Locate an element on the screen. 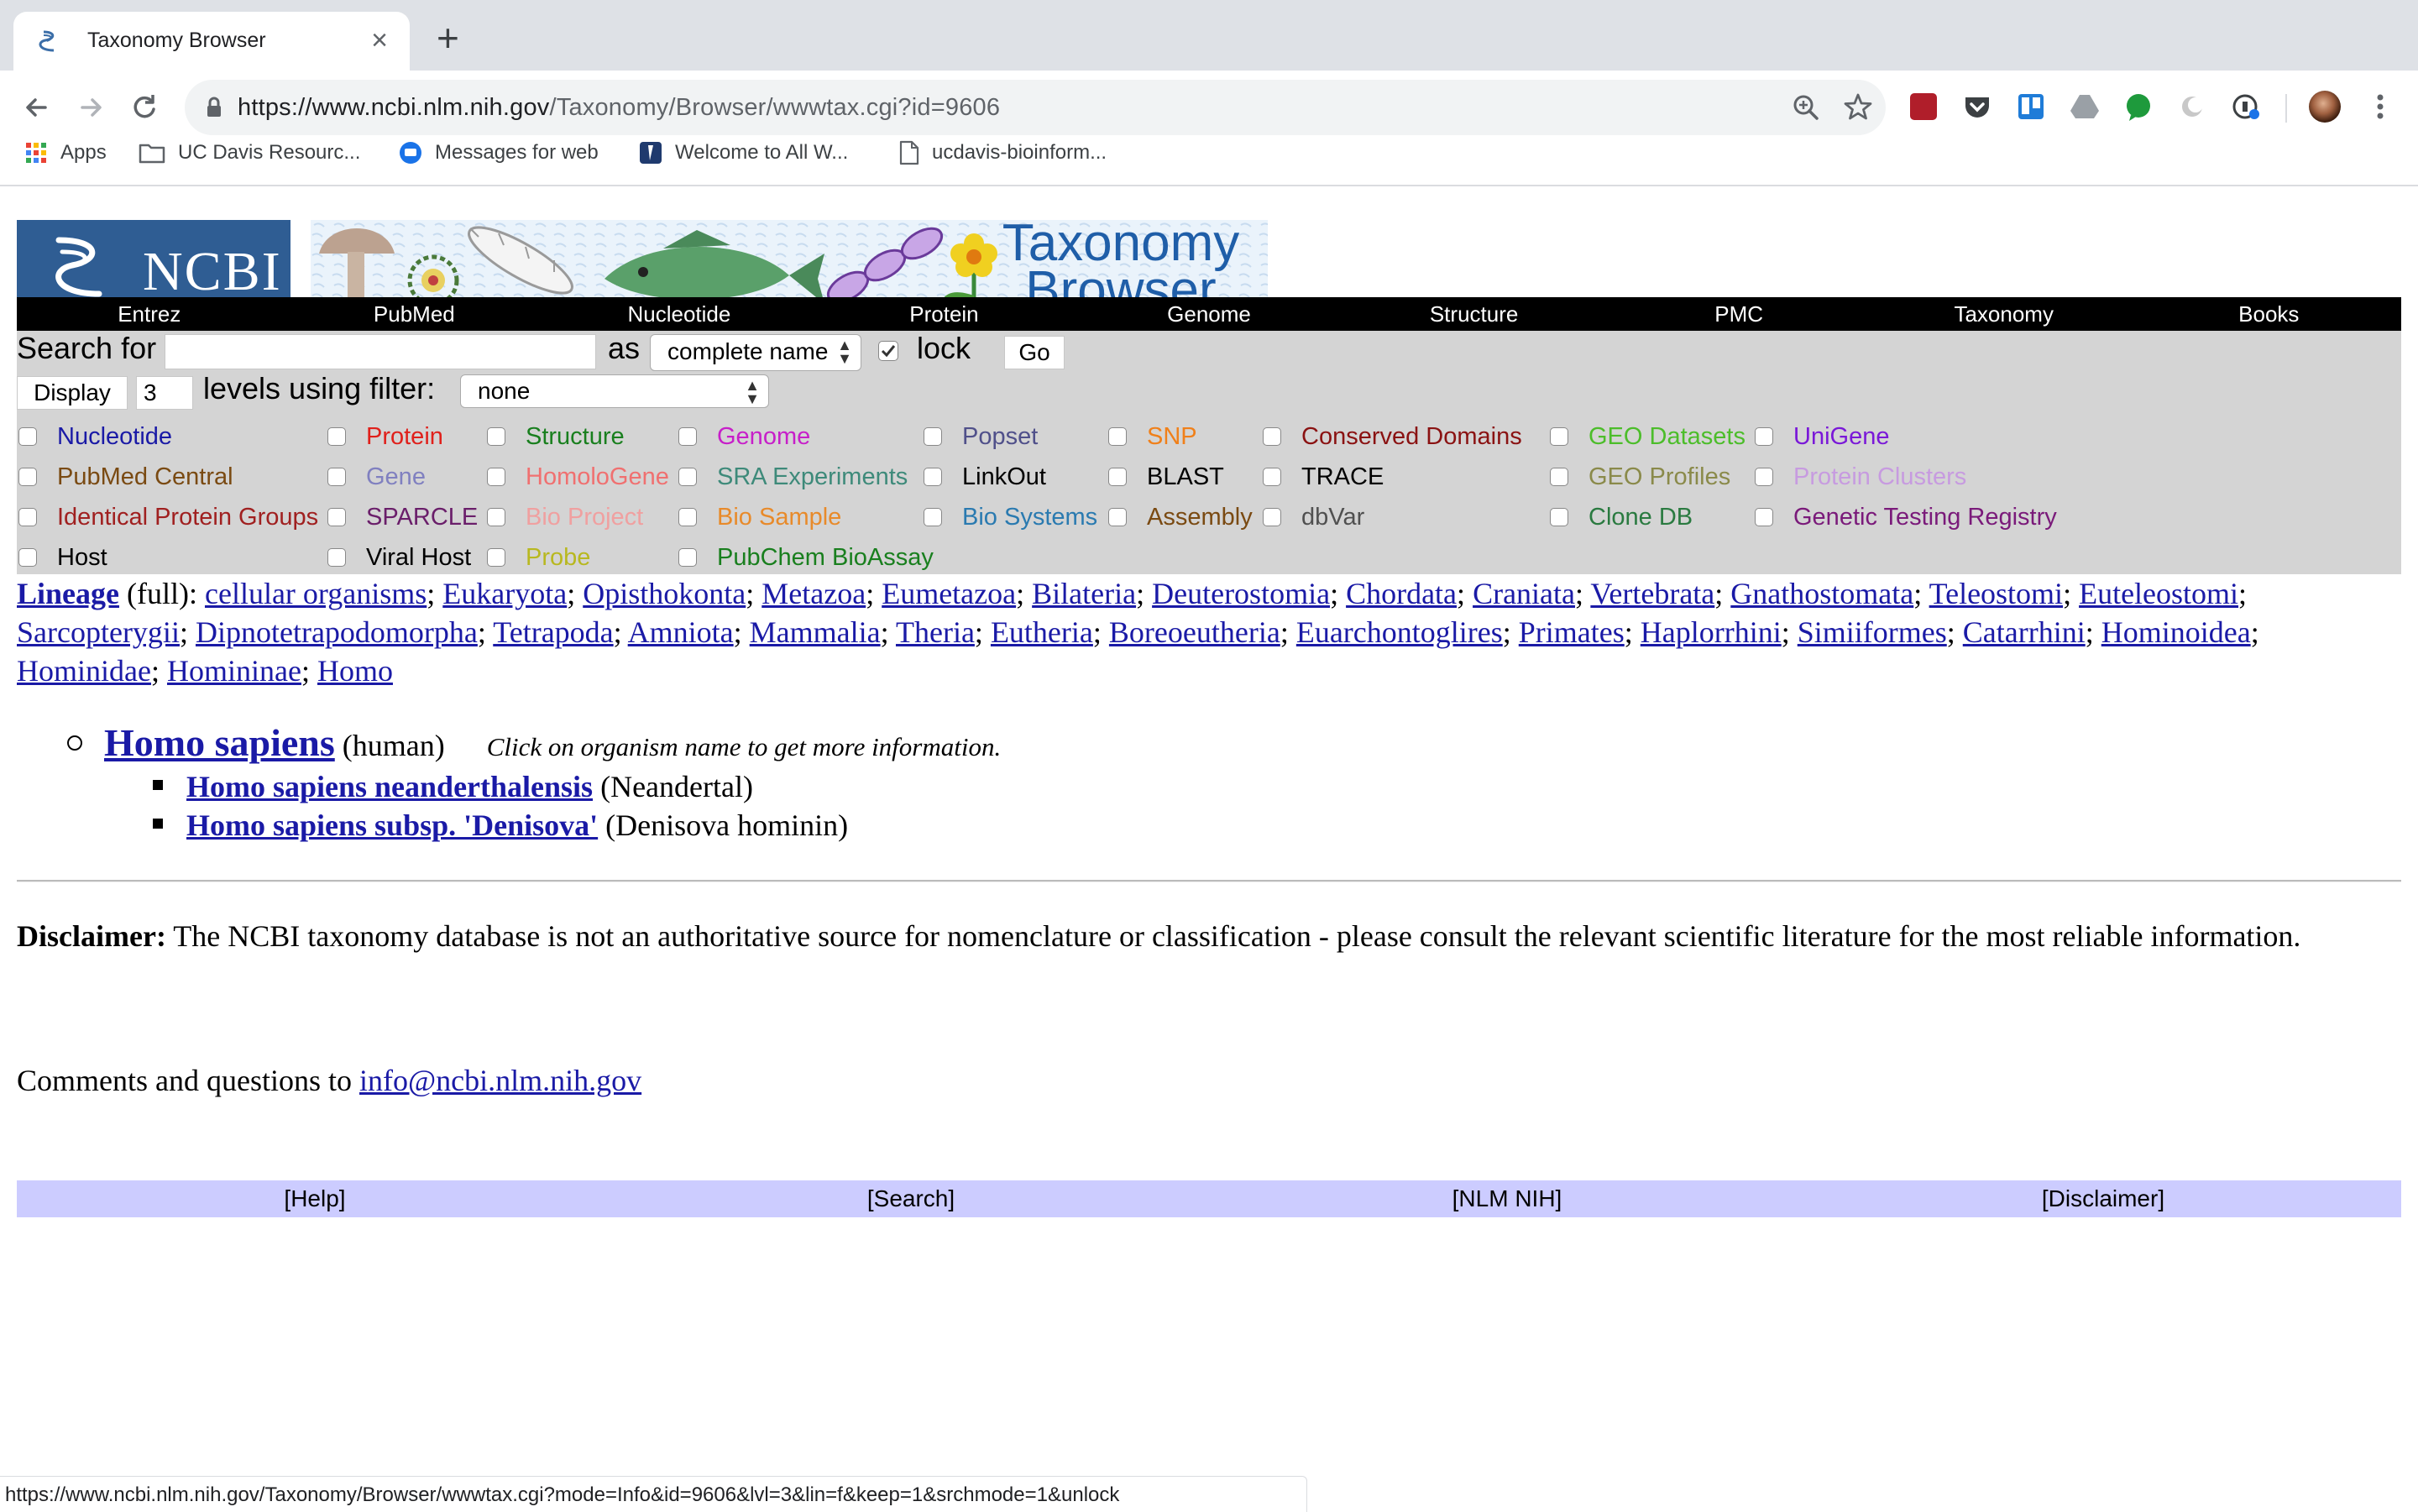 Image resolution: width=2418 pixels, height=1512 pixels. filter-select: none ▲ ▼ is located at coordinates (614, 391).